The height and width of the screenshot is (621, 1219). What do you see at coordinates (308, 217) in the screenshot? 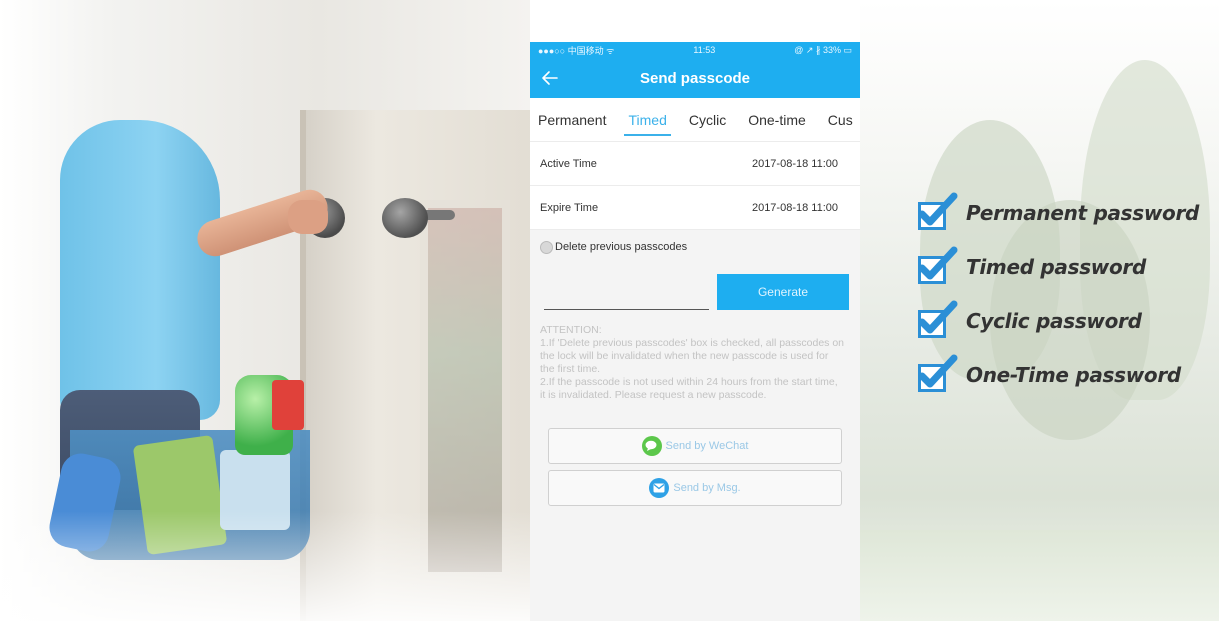
I see `person-hand` at bounding box center [308, 217].